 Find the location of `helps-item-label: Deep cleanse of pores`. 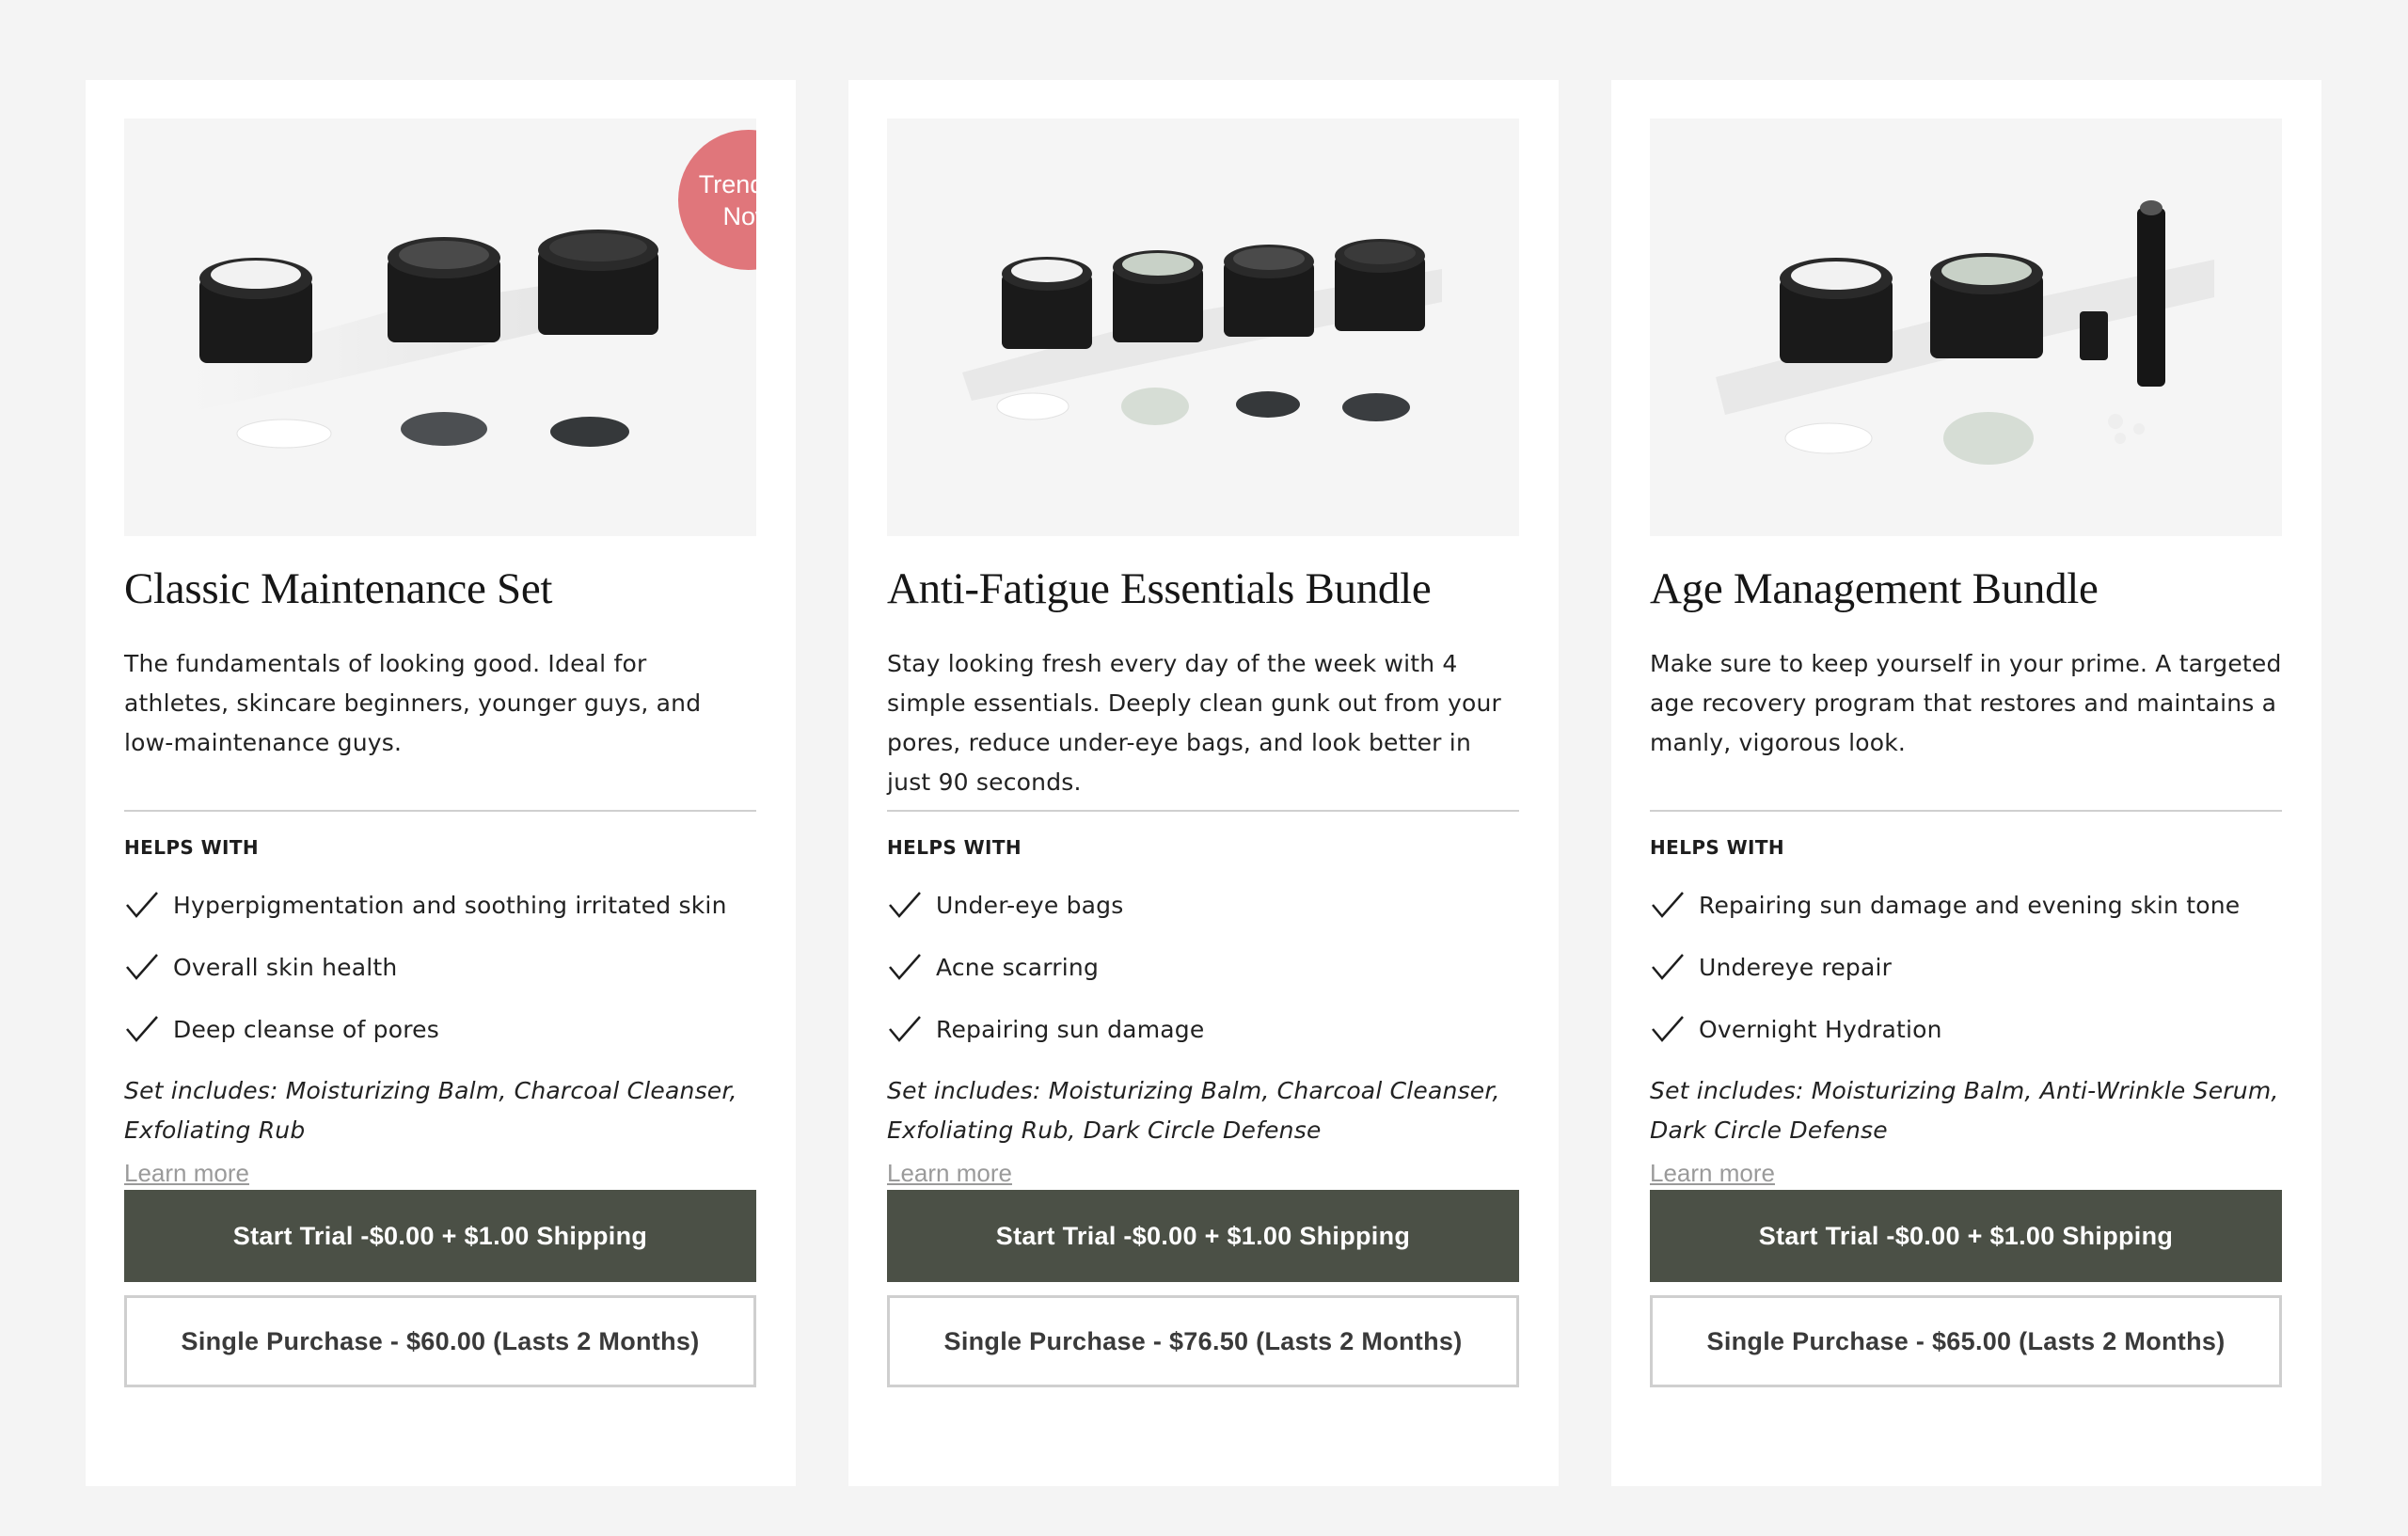

helps-item-label: Deep cleanse of pores is located at coordinates (306, 1029).